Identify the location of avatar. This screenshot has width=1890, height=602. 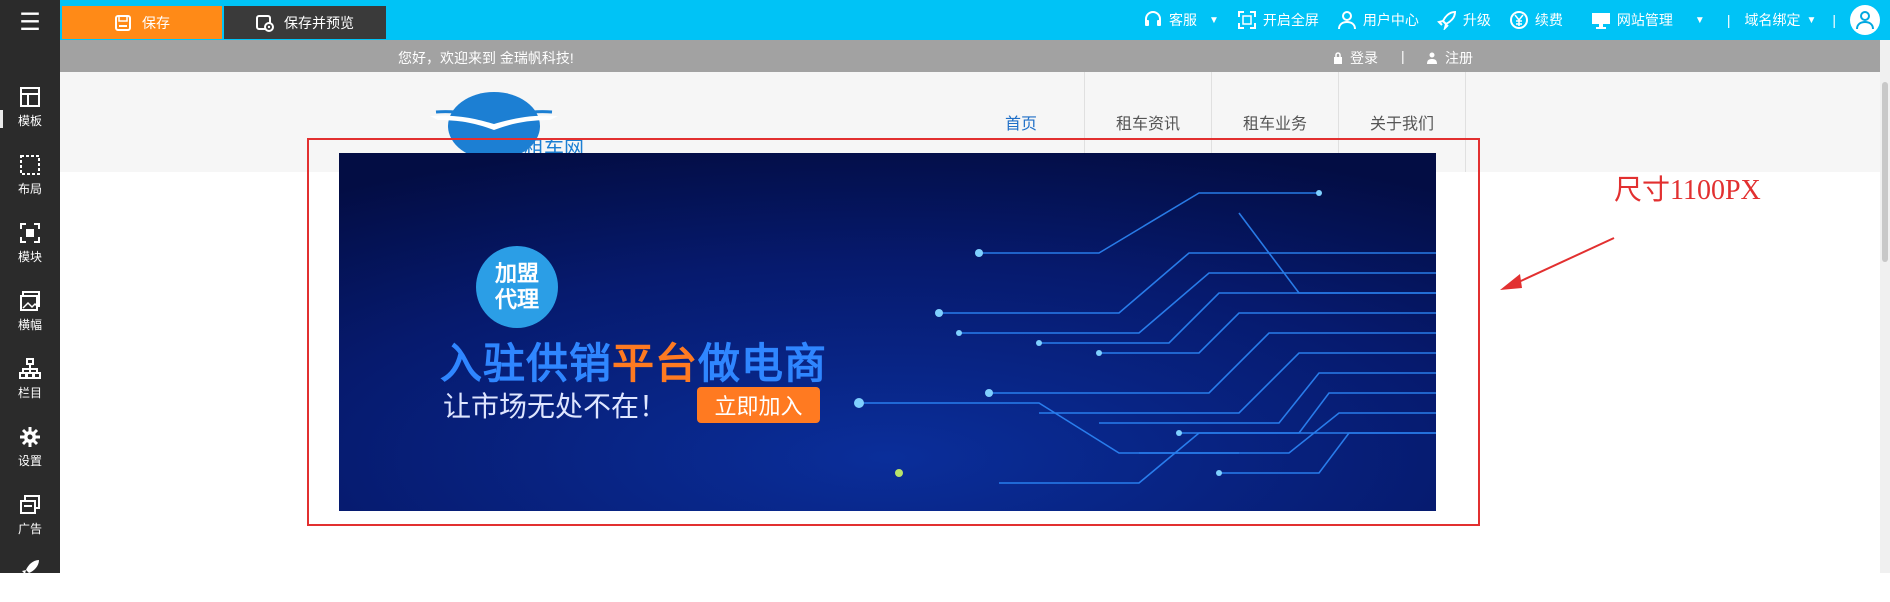
(1865, 20).